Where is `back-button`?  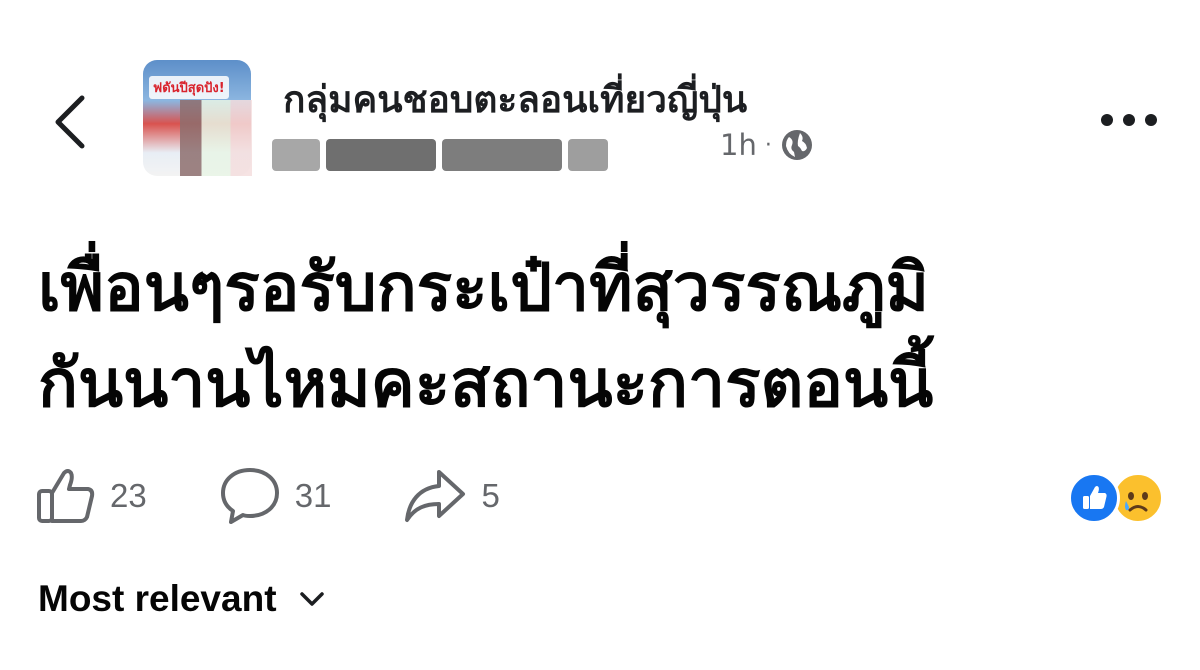 back-button is located at coordinates (70, 122).